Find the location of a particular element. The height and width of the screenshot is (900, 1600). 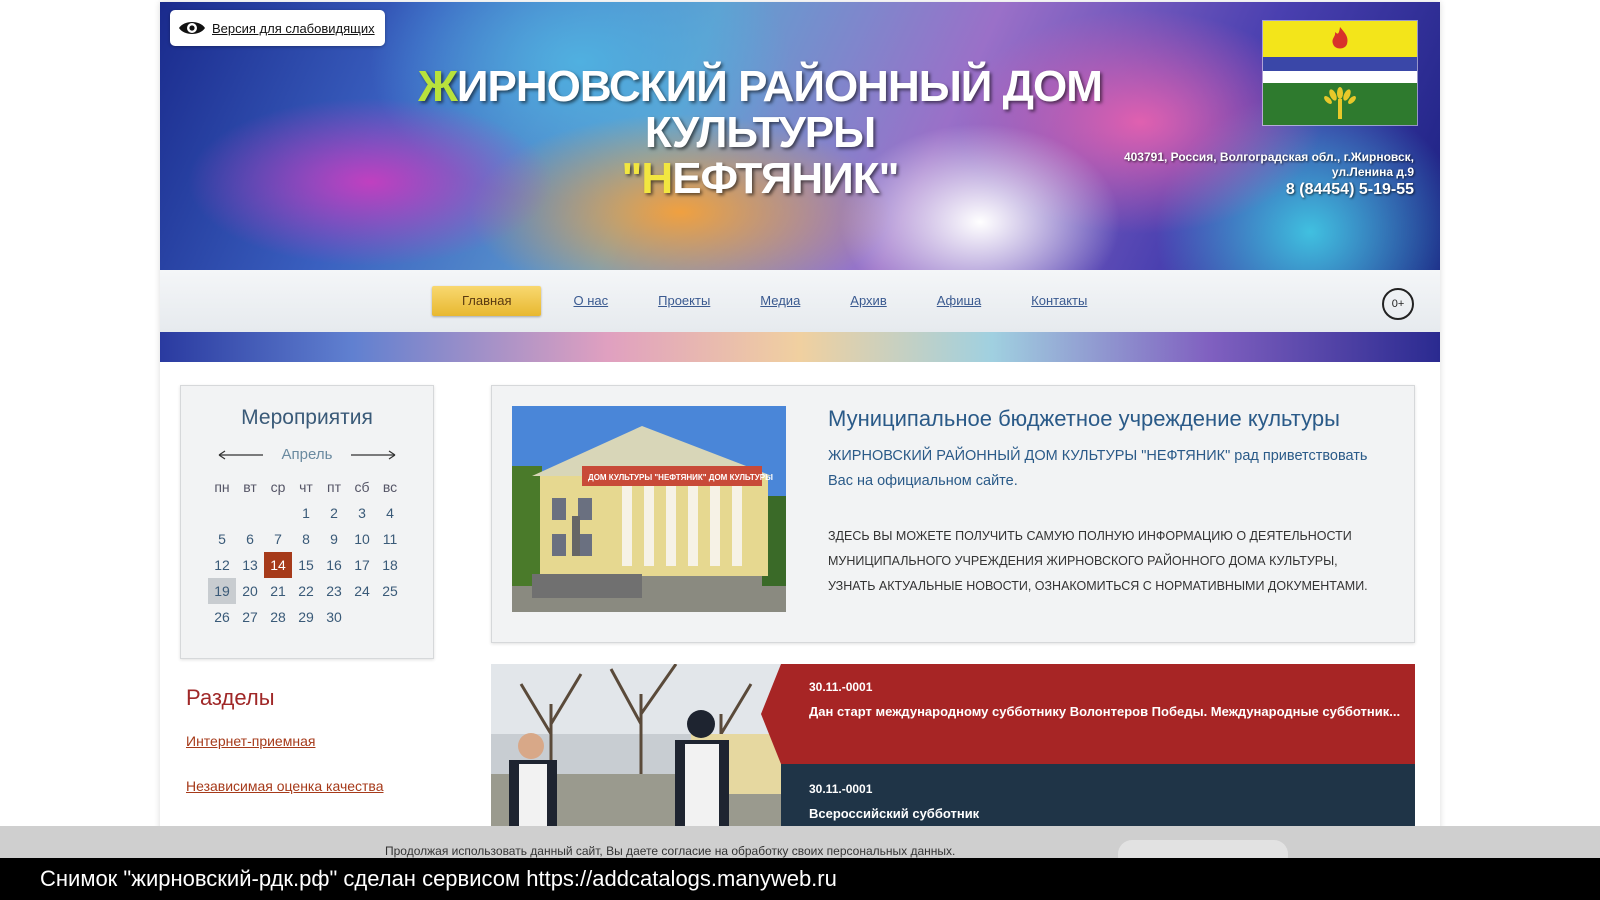

calendar-day: 28 is located at coordinates (278, 617).